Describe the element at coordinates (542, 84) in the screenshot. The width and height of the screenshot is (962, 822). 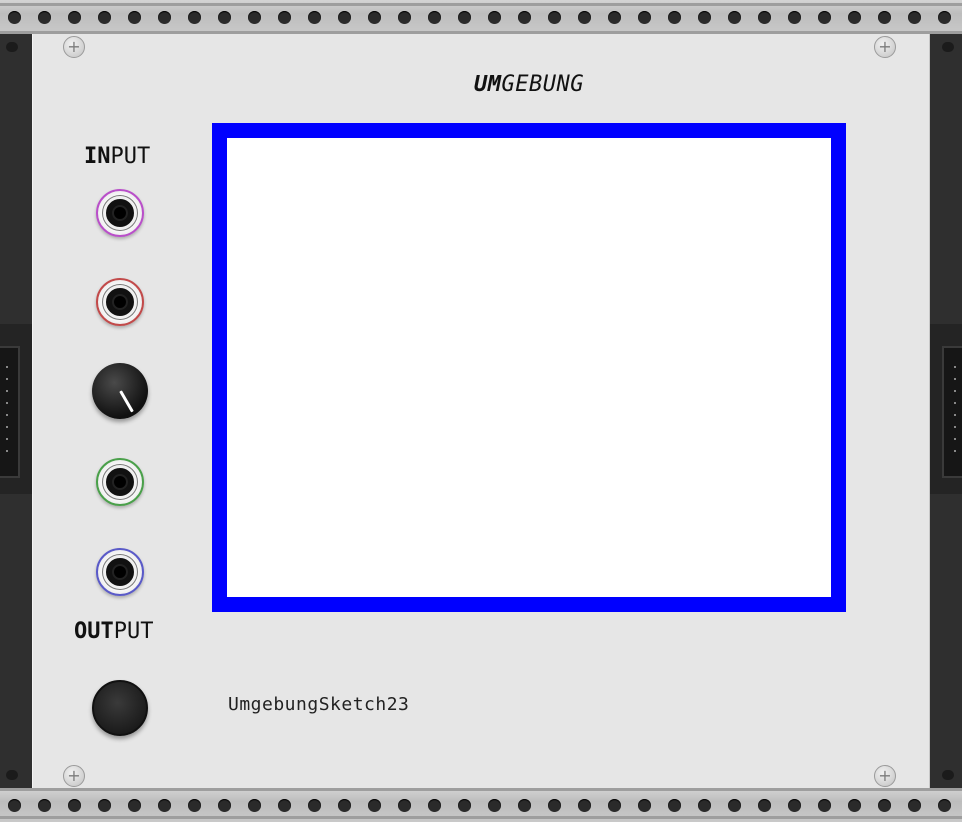
I see `title-rest: GEBUNG` at that location.